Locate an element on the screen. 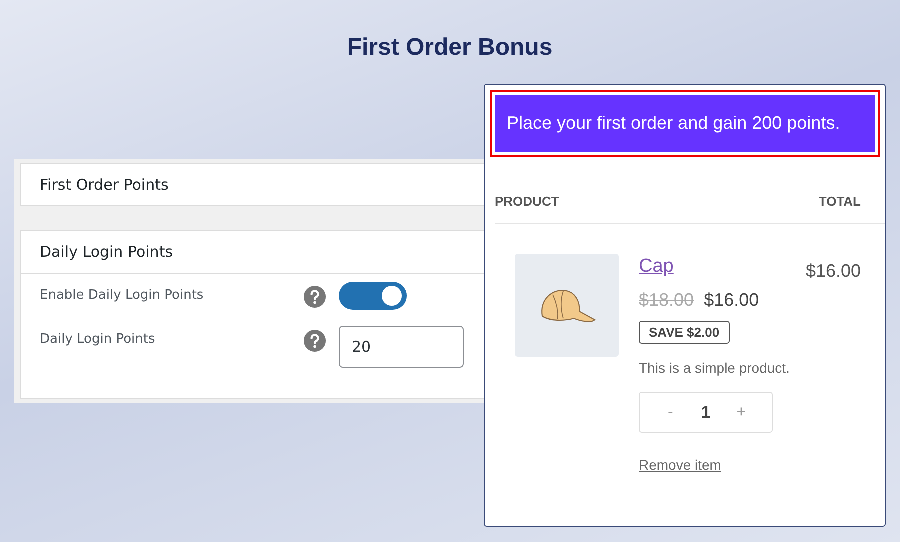 The width and height of the screenshot is (900, 542). line-total: $16.00 is located at coordinates (833, 272).